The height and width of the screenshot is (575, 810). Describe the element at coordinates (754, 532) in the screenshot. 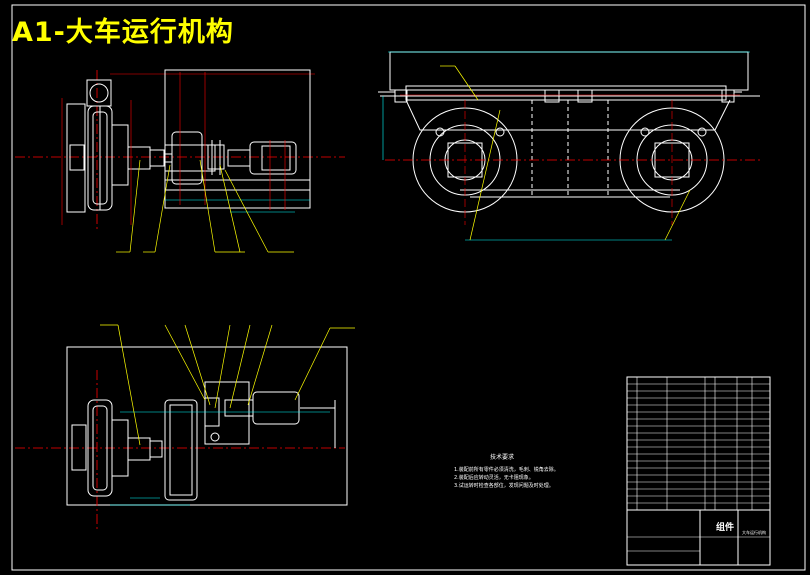

I see `title-block-drawing-name: 大车运行机构` at that location.